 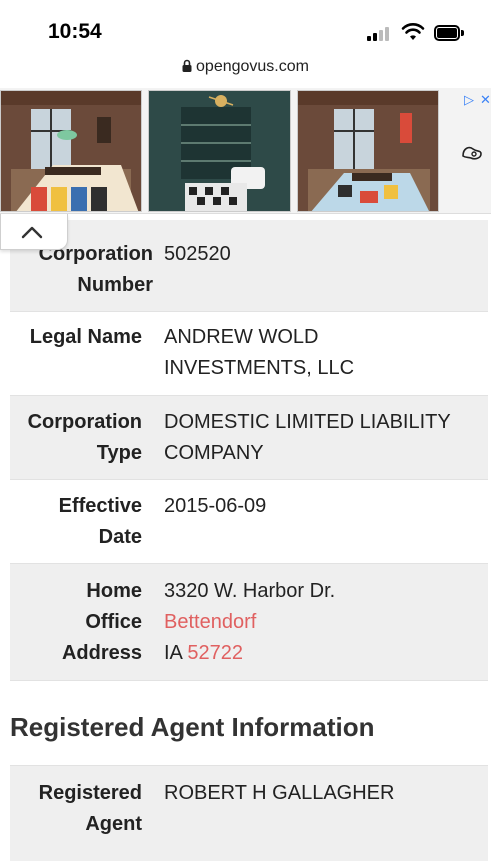 What do you see at coordinates (114, 591) in the screenshot?
I see `label-line: Home` at bounding box center [114, 591].